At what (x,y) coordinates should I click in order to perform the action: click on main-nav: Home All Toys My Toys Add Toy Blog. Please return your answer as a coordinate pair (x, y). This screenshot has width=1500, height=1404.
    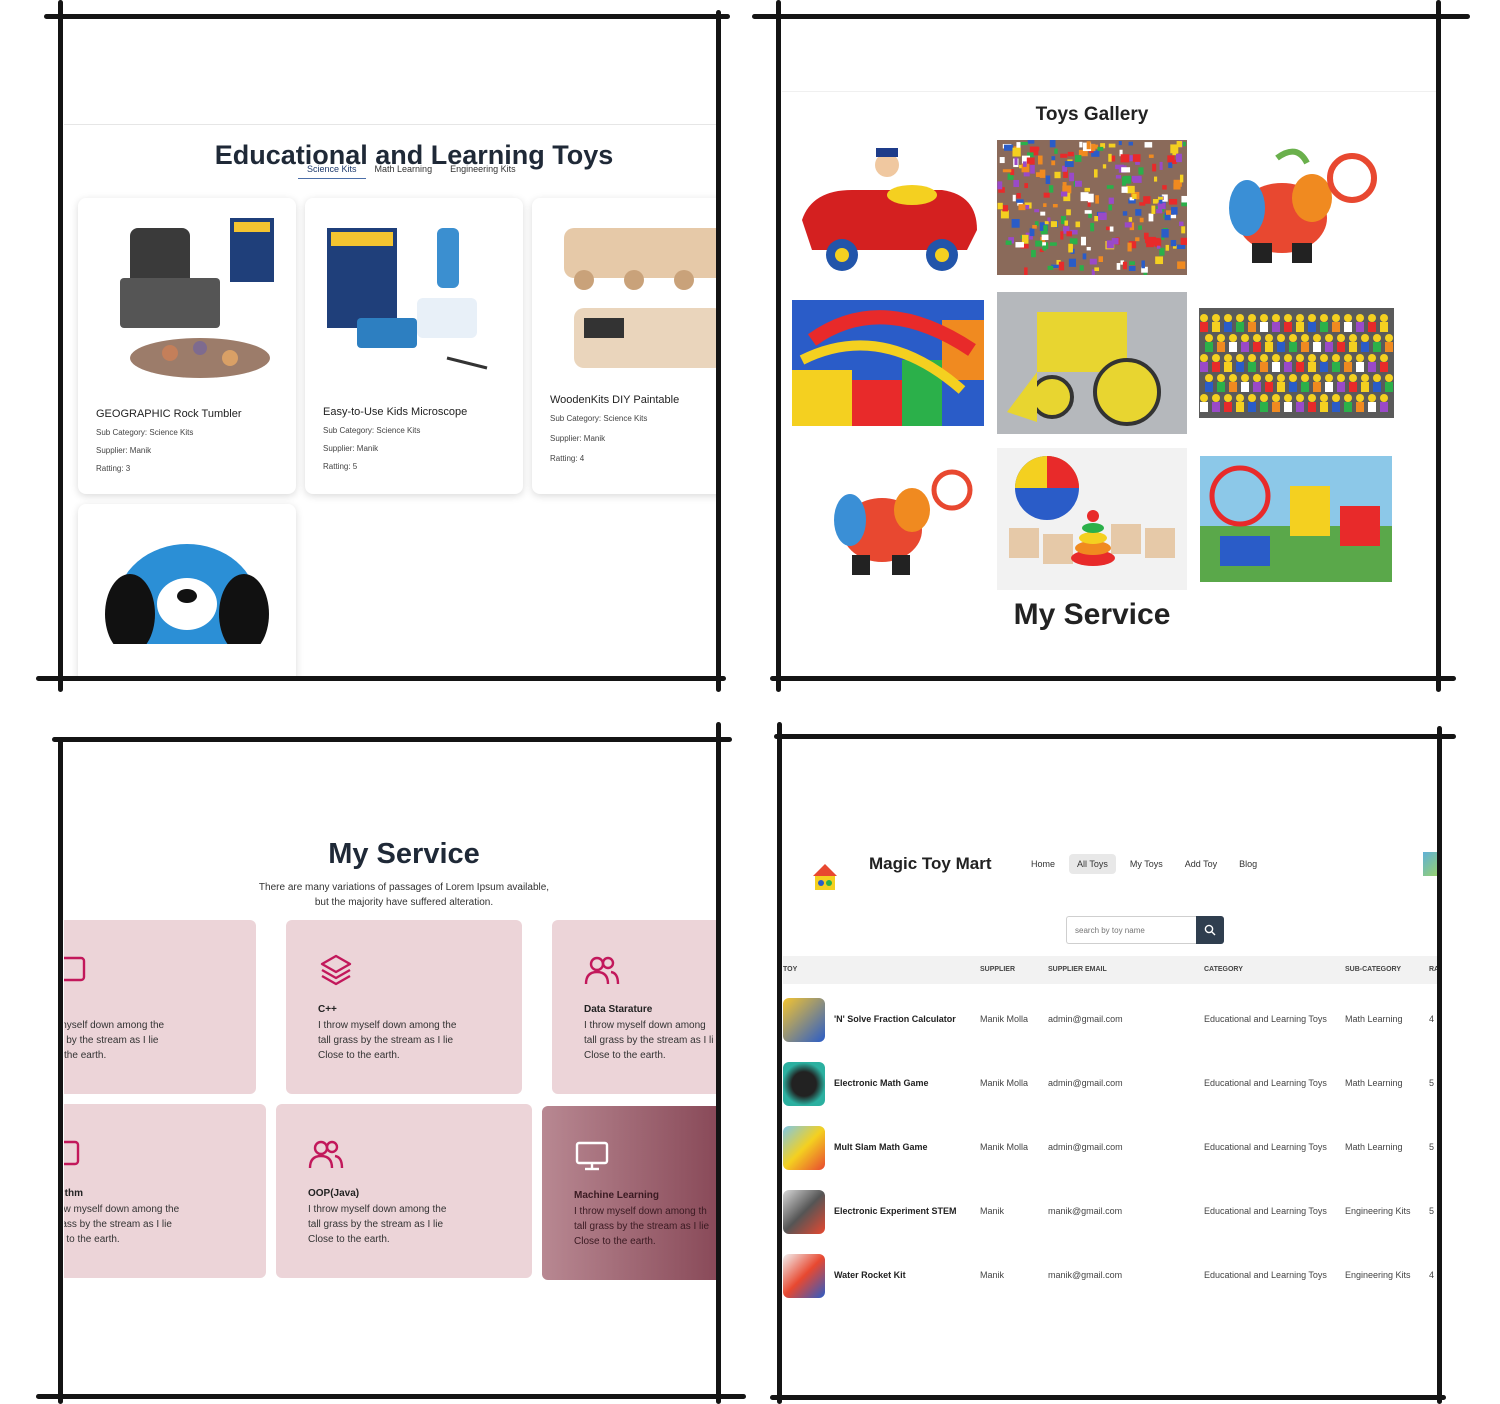
    Looking at the image, I should click on (1144, 864).